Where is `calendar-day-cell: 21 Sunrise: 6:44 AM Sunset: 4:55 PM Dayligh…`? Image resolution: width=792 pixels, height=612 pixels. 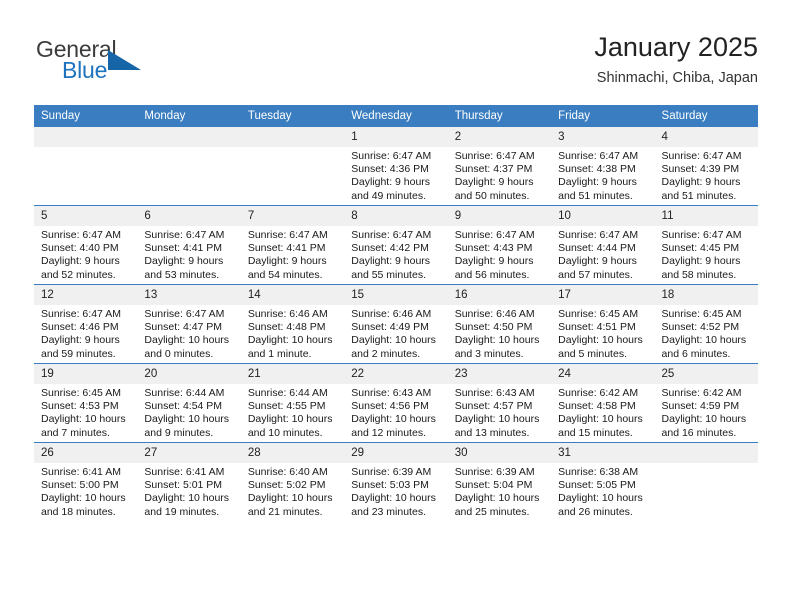 calendar-day-cell: 21 Sunrise: 6:44 AM Sunset: 4:55 PM Dayligh… is located at coordinates (292, 403).